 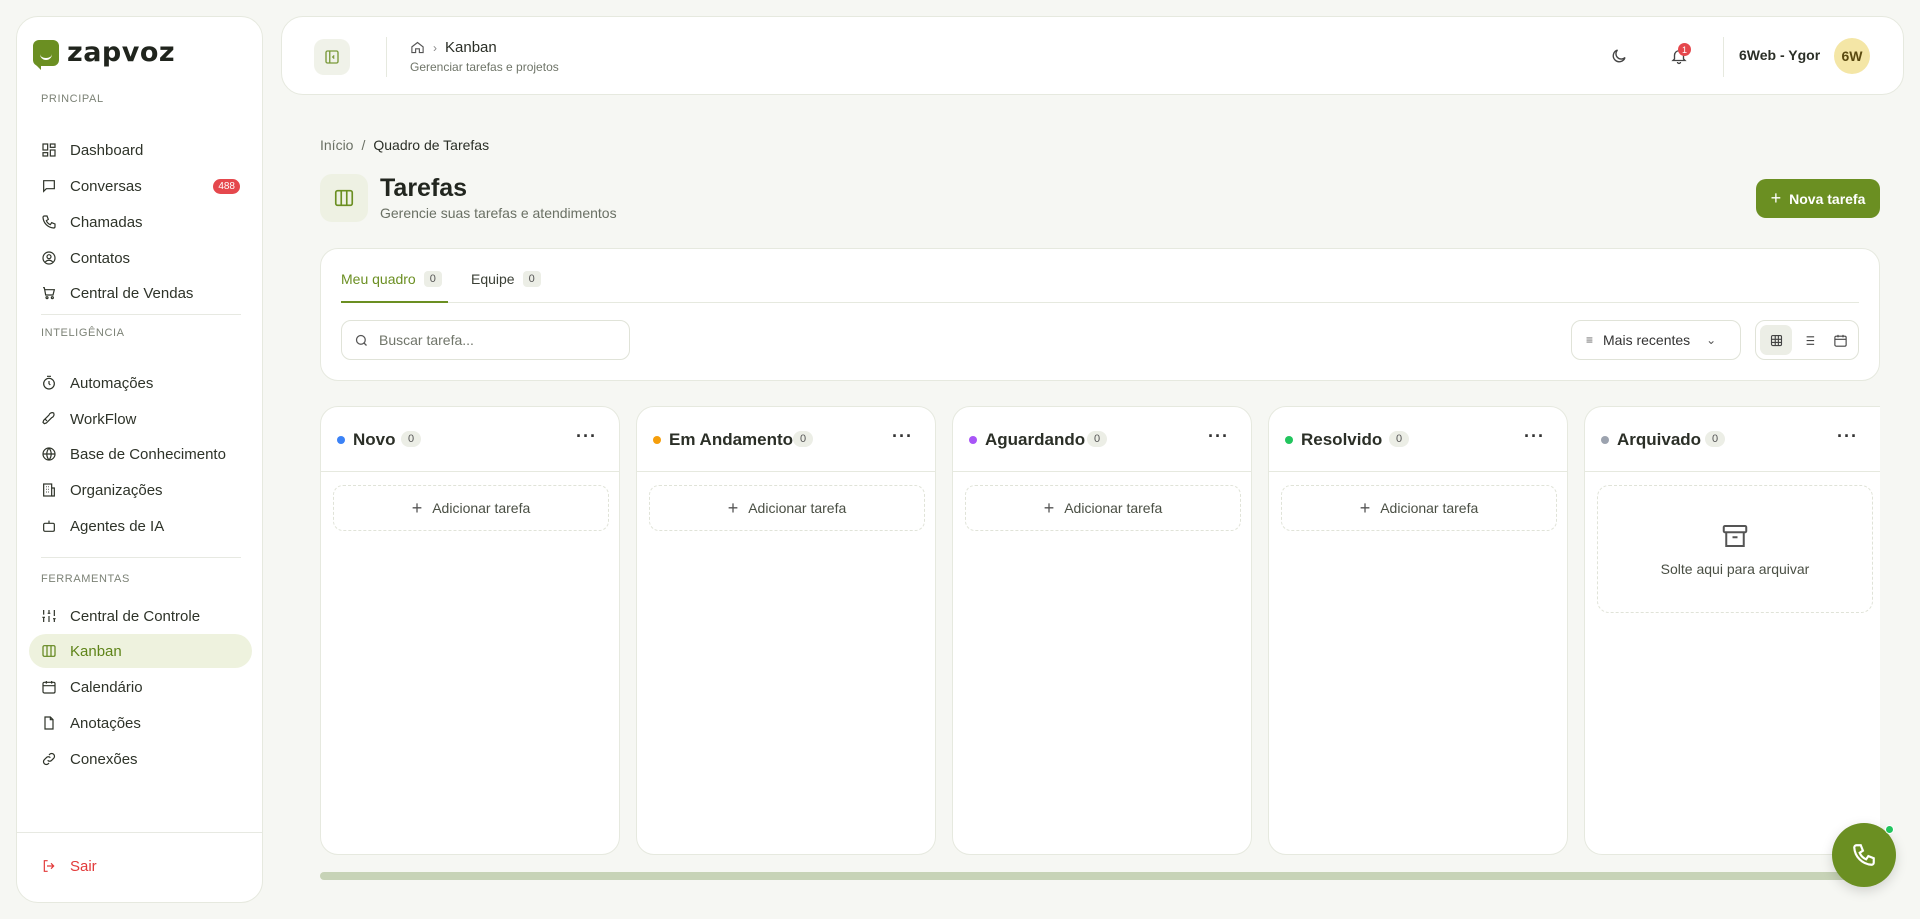 I want to click on drop-zone-label: Solte aqui para arquivar, so click(x=1735, y=569).